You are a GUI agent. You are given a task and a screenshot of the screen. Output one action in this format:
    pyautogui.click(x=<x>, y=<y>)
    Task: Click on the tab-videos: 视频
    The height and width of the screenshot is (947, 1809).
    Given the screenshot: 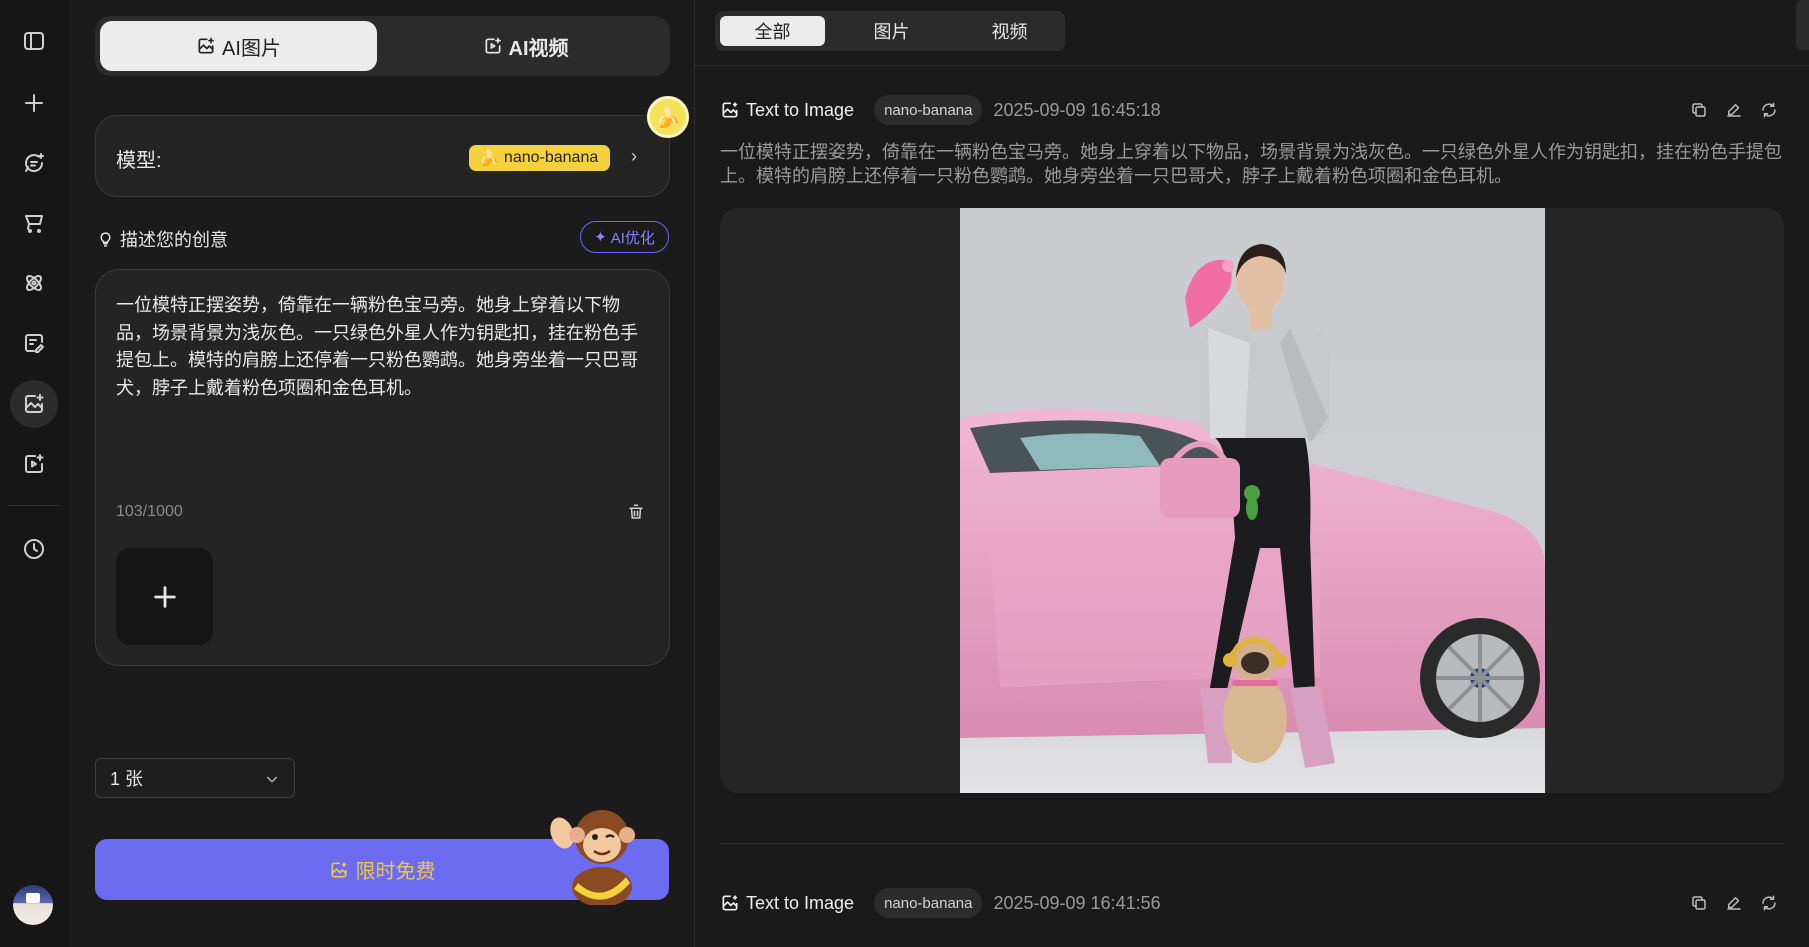 What is the action you would take?
    pyautogui.click(x=1009, y=31)
    